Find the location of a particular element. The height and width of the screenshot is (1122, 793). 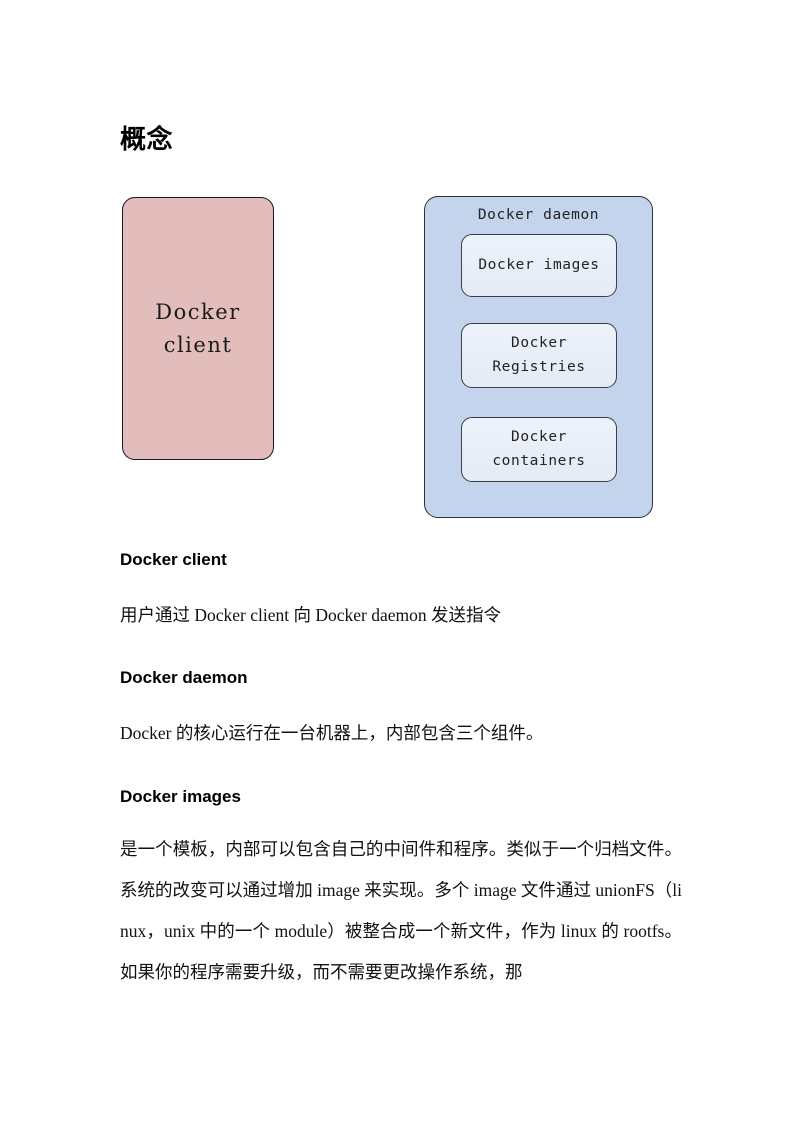

docker-containers-box-label: Docker containers is located at coordinates (539, 449).